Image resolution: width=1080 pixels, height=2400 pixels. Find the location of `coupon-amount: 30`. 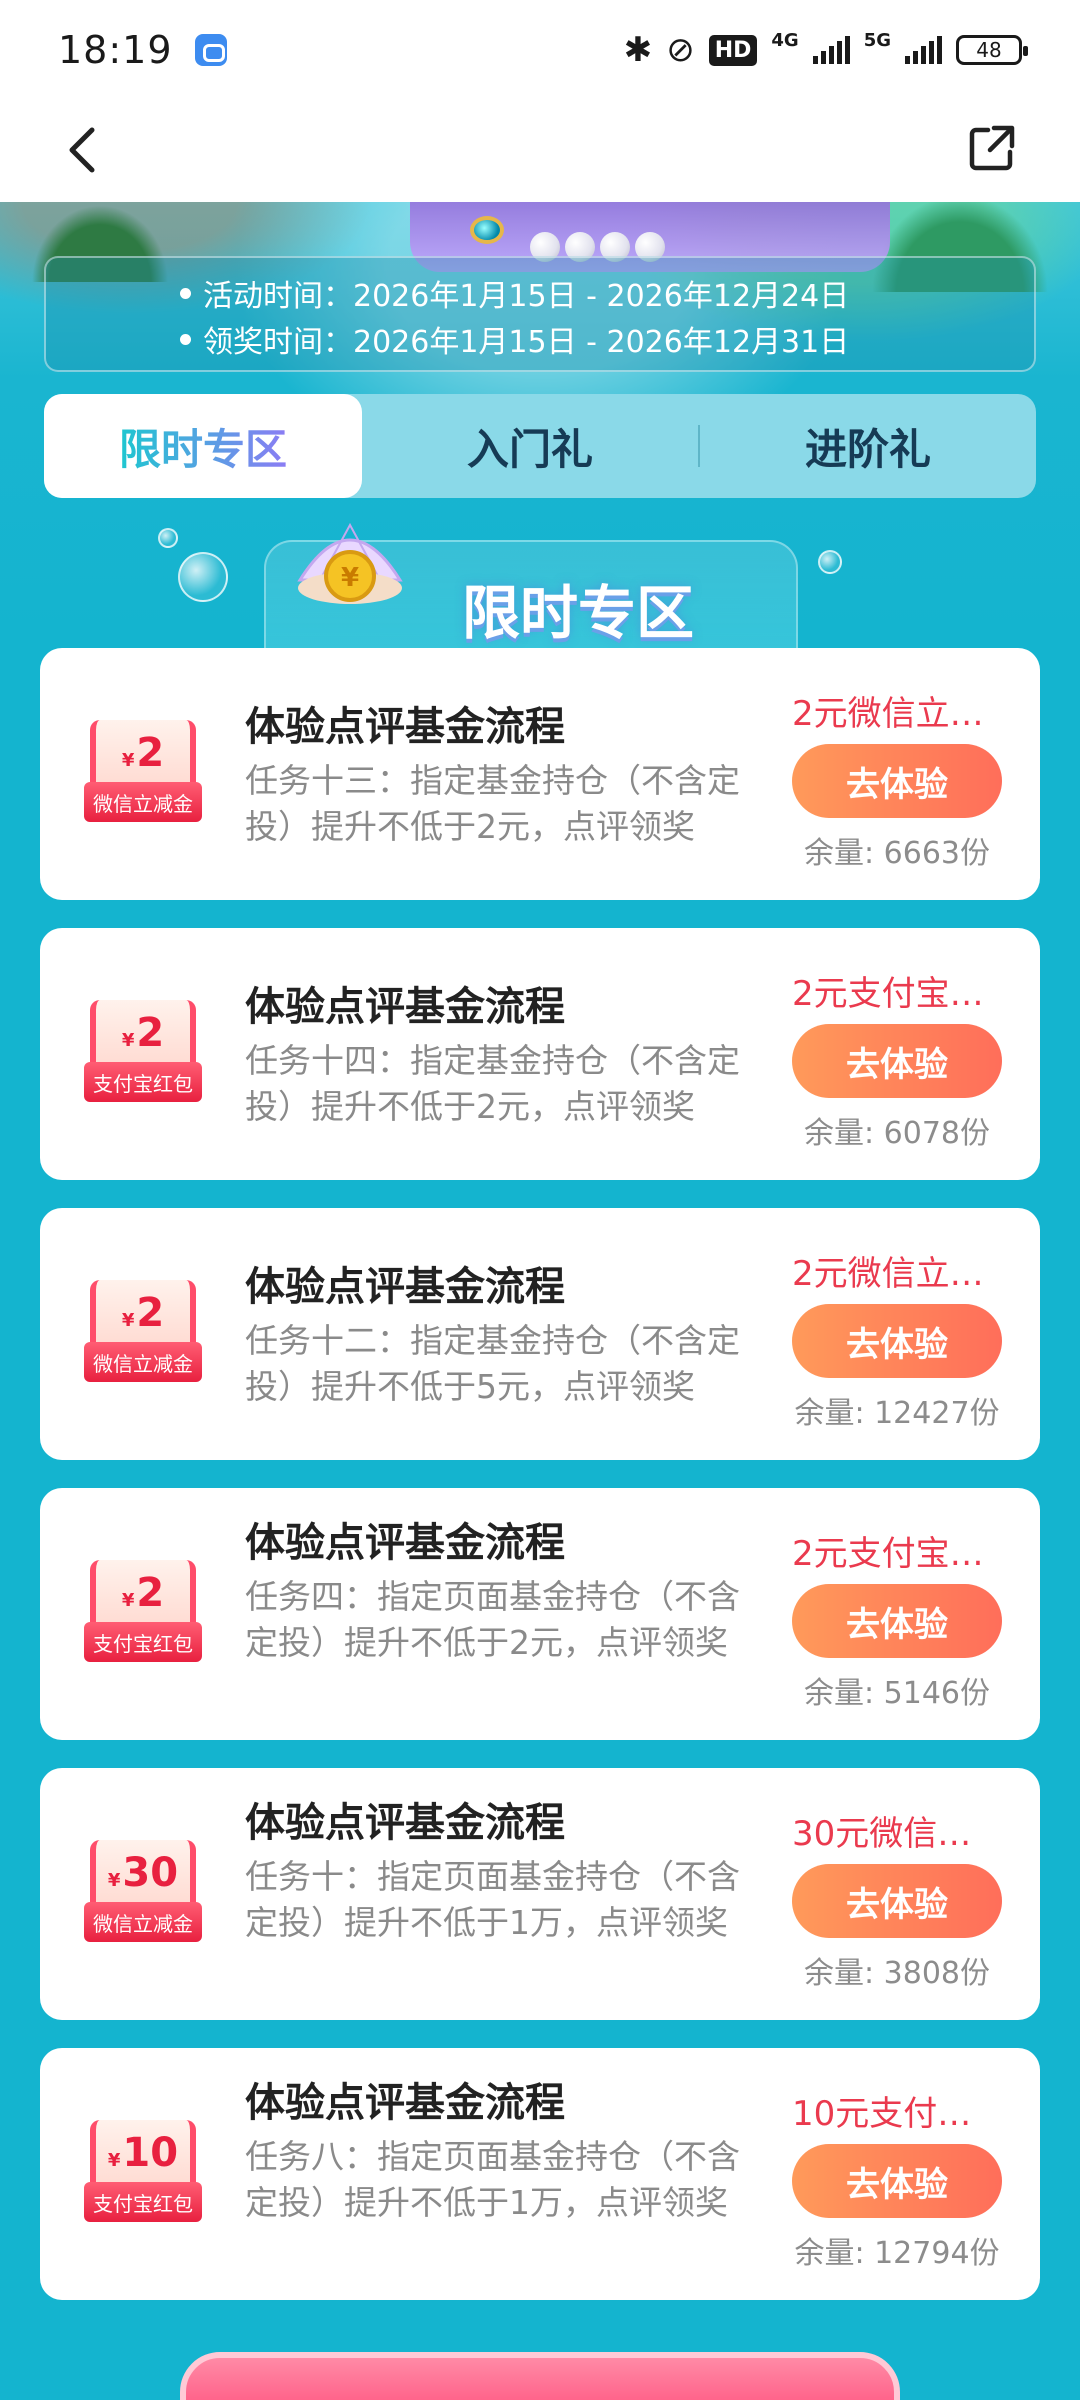

coupon-amount: 30 is located at coordinates (150, 1873).